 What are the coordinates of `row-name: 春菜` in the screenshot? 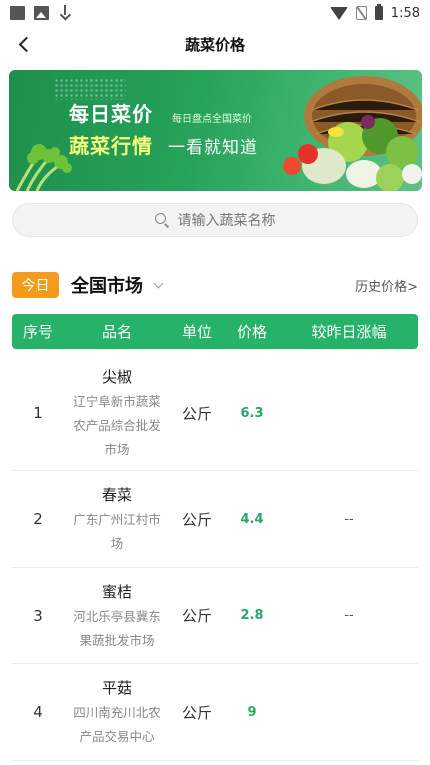 It's located at (116, 495).